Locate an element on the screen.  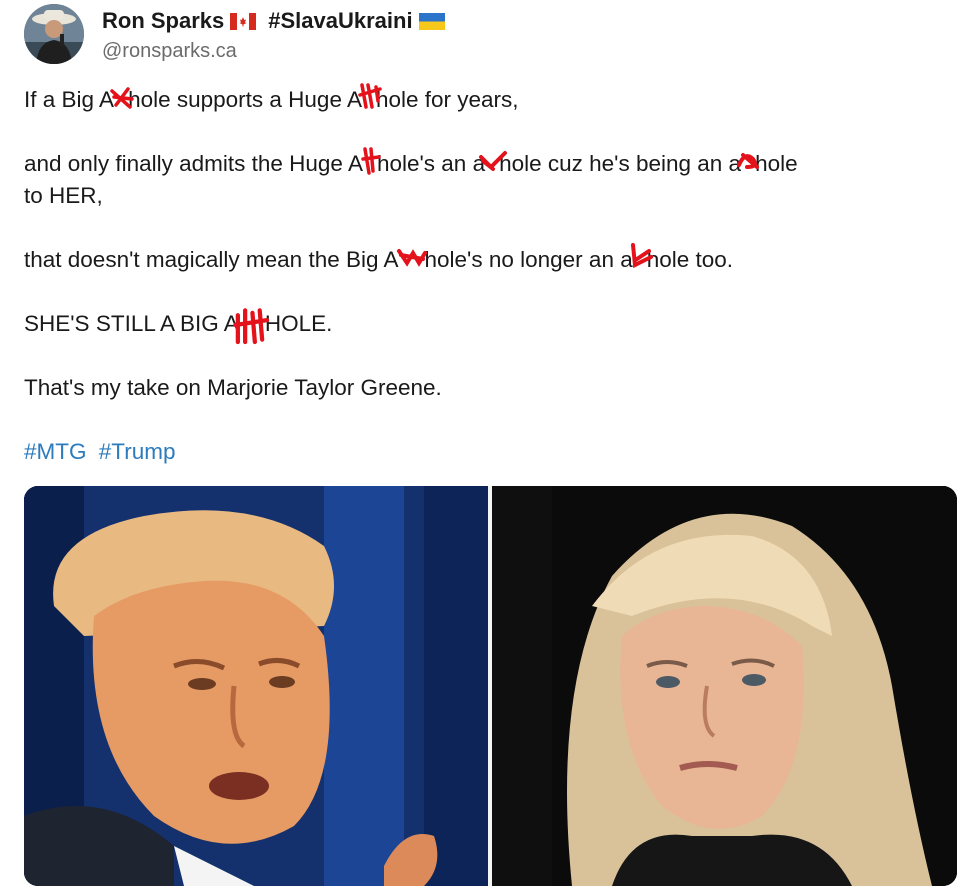
text-segment: that doesn't magically mean the Big A is located at coordinates (211, 259).